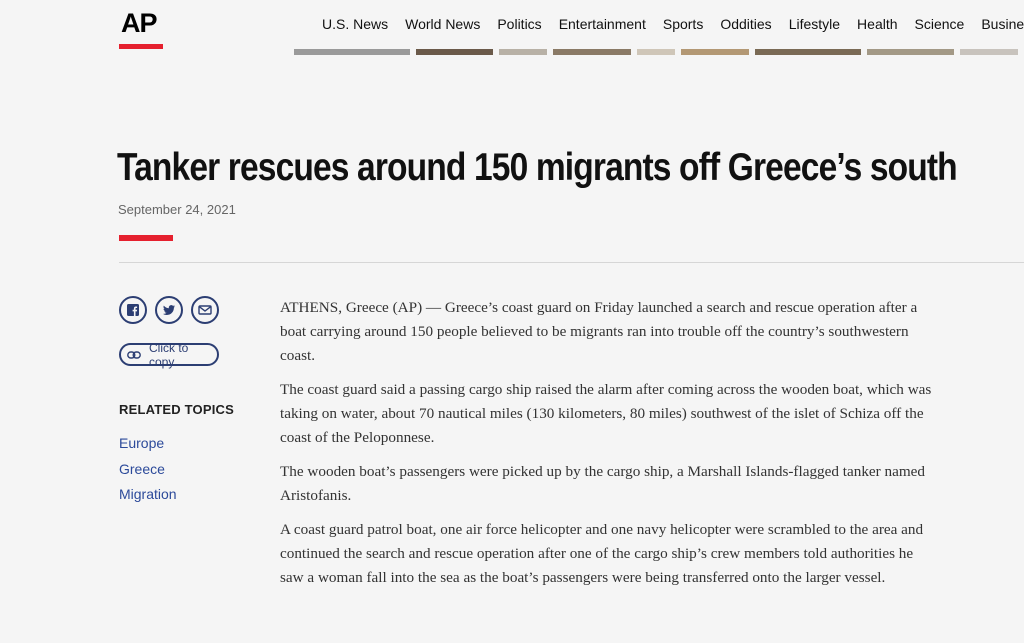 The height and width of the screenshot is (643, 1024). Describe the element at coordinates (877, 24) in the screenshot. I see `nav-health: Health` at that location.